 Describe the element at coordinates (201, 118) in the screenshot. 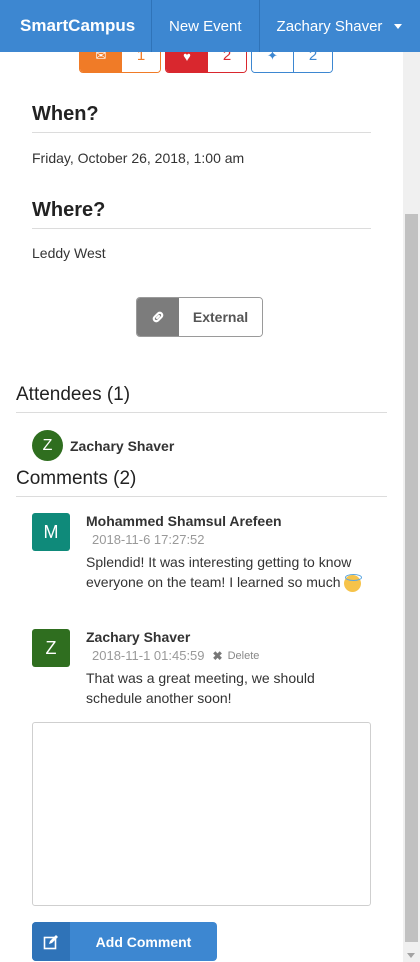

I see `when-heading: When?` at that location.